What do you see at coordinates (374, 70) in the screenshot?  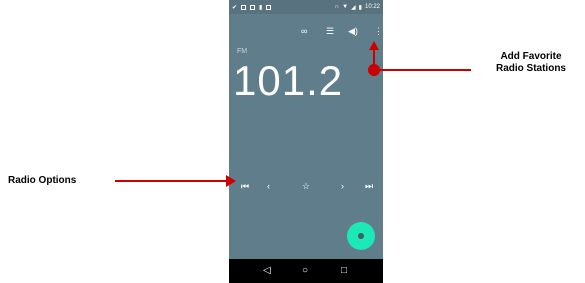 I see `annotation-dot` at bounding box center [374, 70].